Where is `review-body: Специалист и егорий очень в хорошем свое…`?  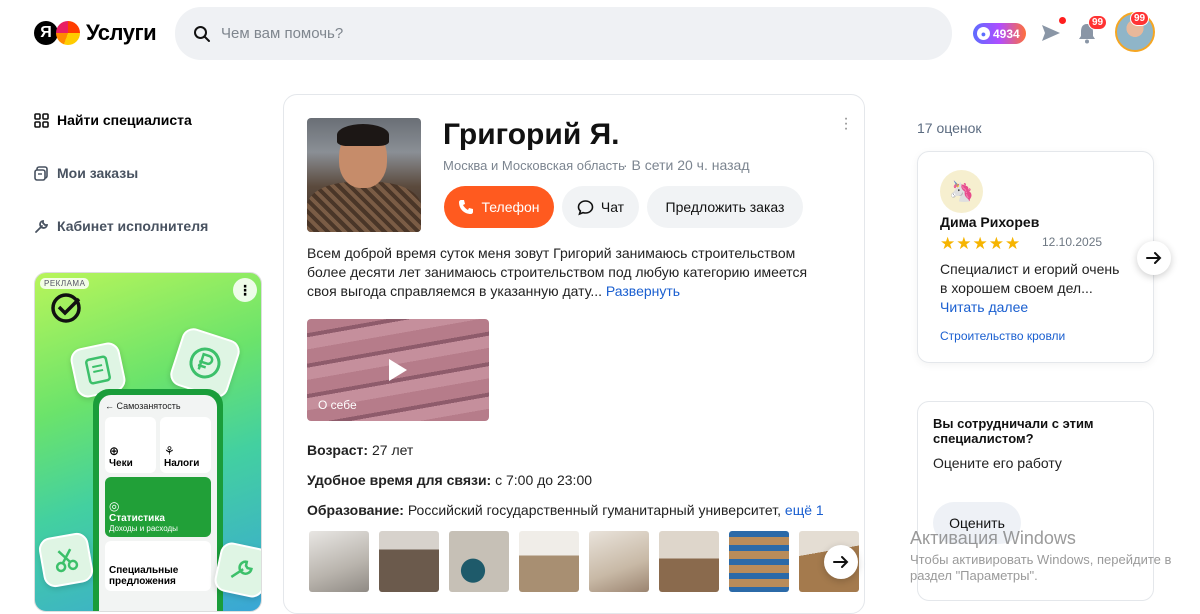
review-body: Специалист и егорий очень в хорошем свое… is located at coordinates (1030, 278).